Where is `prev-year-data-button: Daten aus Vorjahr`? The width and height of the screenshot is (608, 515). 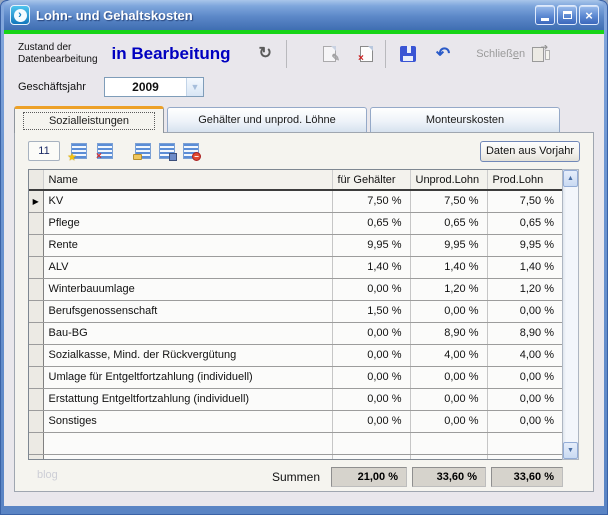 prev-year-data-button: Daten aus Vorjahr is located at coordinates (530, 151).